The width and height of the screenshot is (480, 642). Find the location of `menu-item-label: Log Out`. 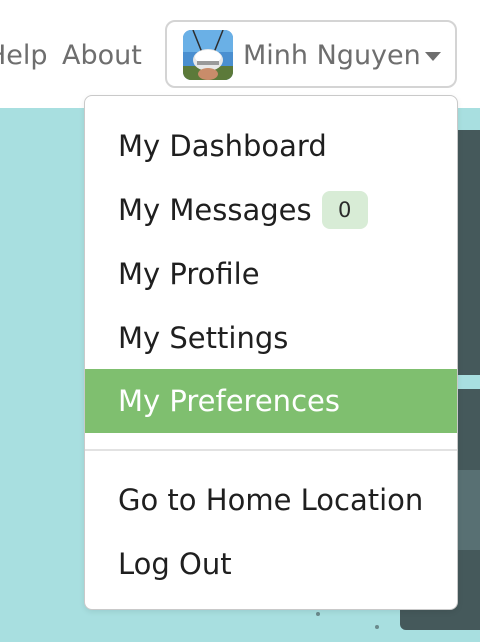

menu-item-label: Log Out is located at coordinates (175, 564).